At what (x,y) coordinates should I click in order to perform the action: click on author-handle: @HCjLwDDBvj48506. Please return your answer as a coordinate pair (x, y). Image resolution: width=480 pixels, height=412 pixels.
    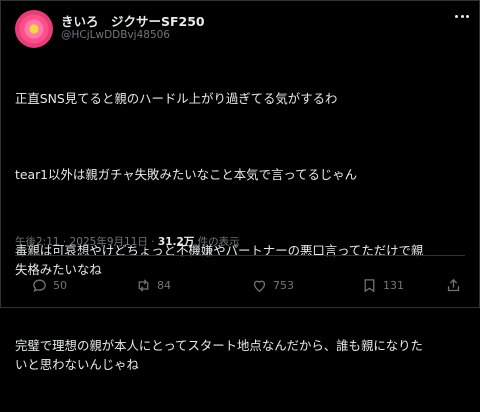
    Looking at the image, I should click on (115, 35).